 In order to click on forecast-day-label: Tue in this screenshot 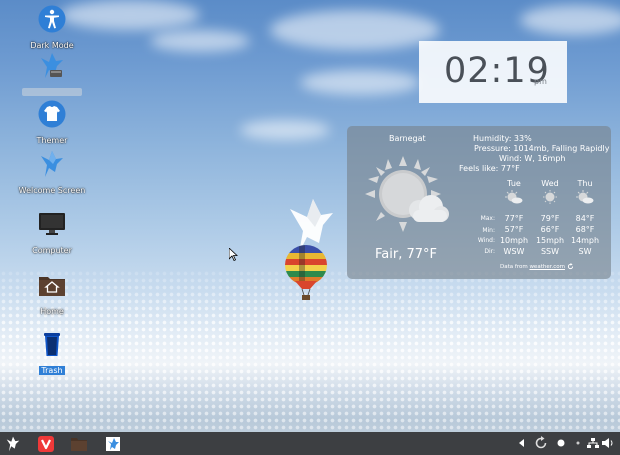, I will do `click(514, 183)`.